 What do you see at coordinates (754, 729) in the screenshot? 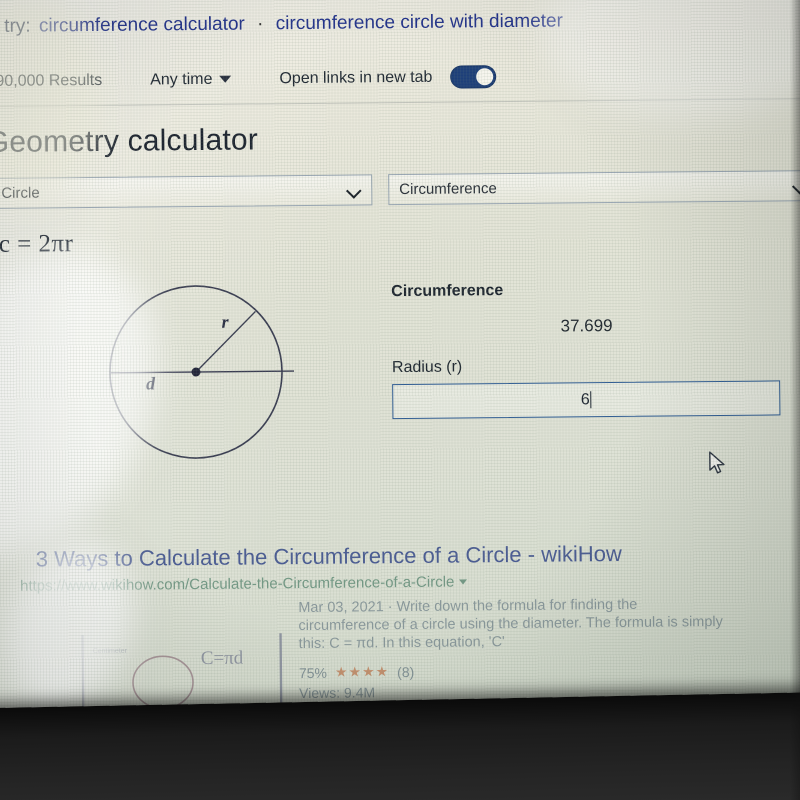
I see `dropbox-icon` at bounding box center [754, 729].